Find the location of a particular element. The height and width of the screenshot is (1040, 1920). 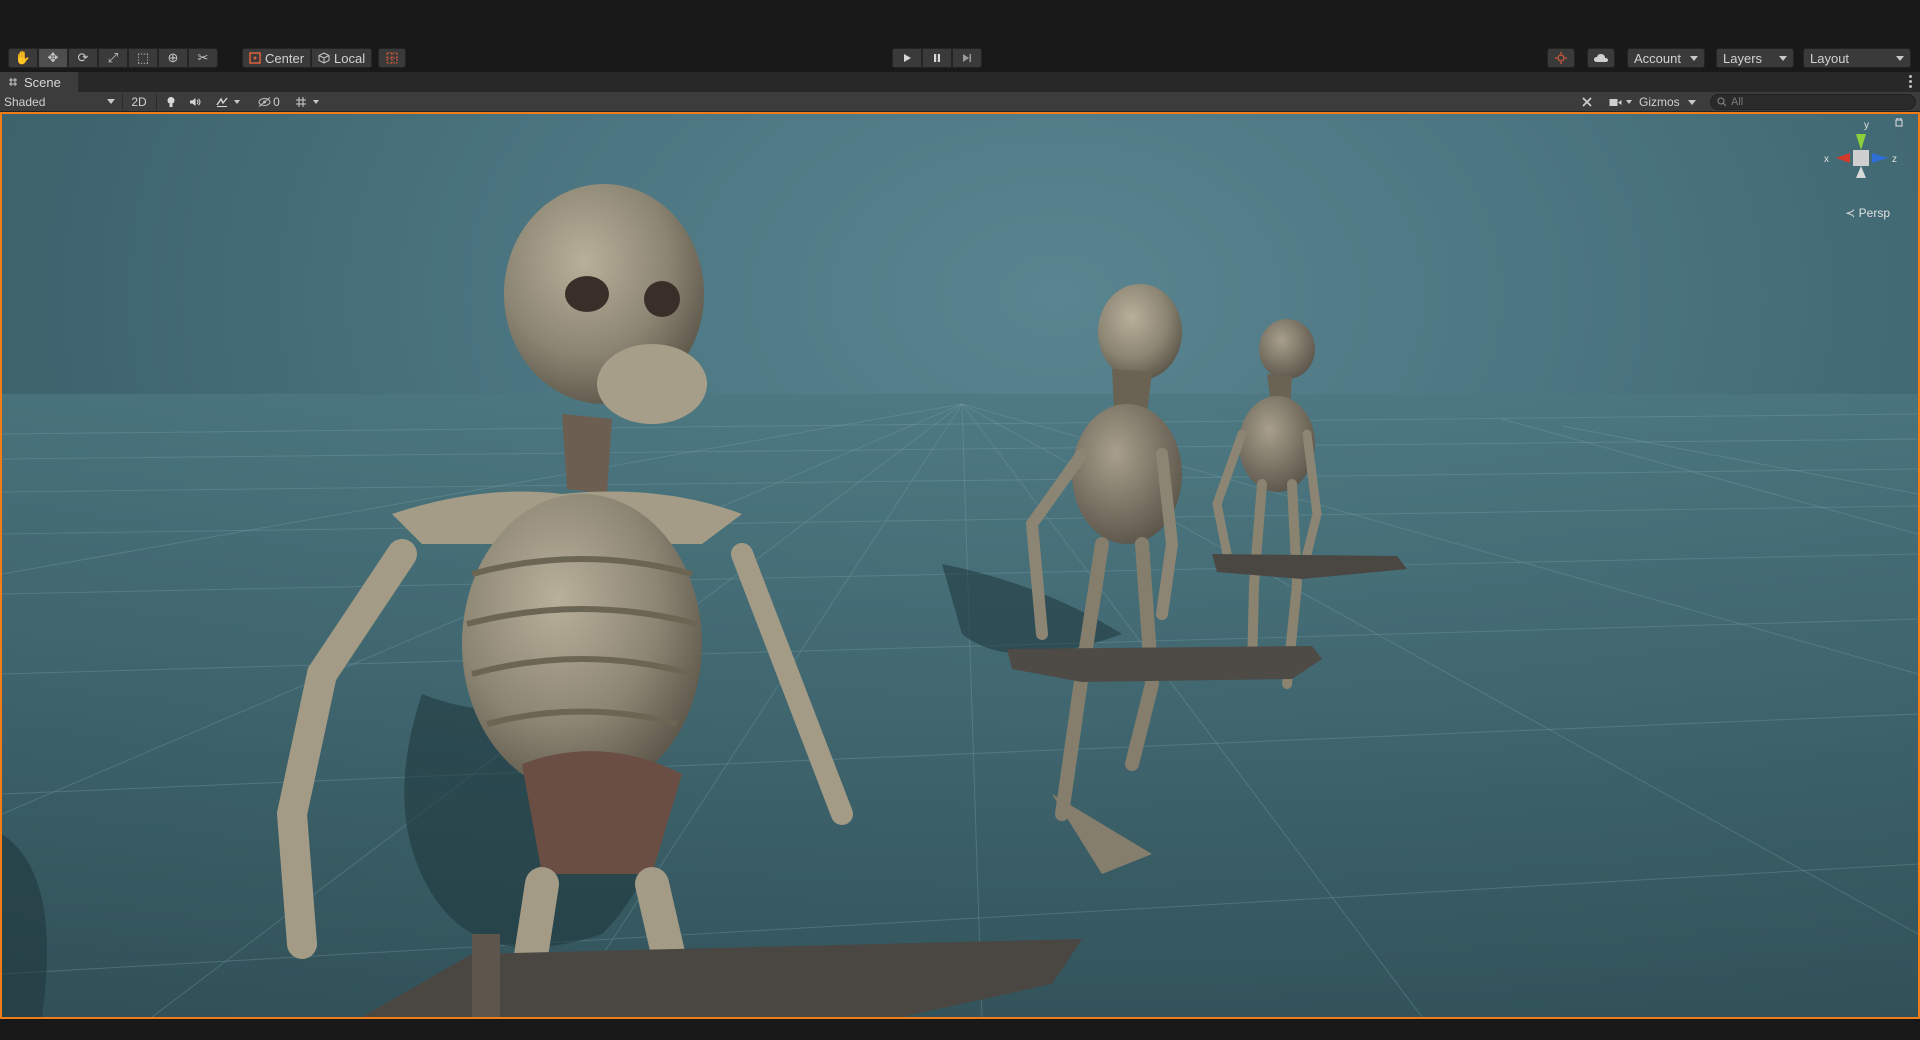

transform-tool-icon: ⊕ is located at coordinates (173, 57).